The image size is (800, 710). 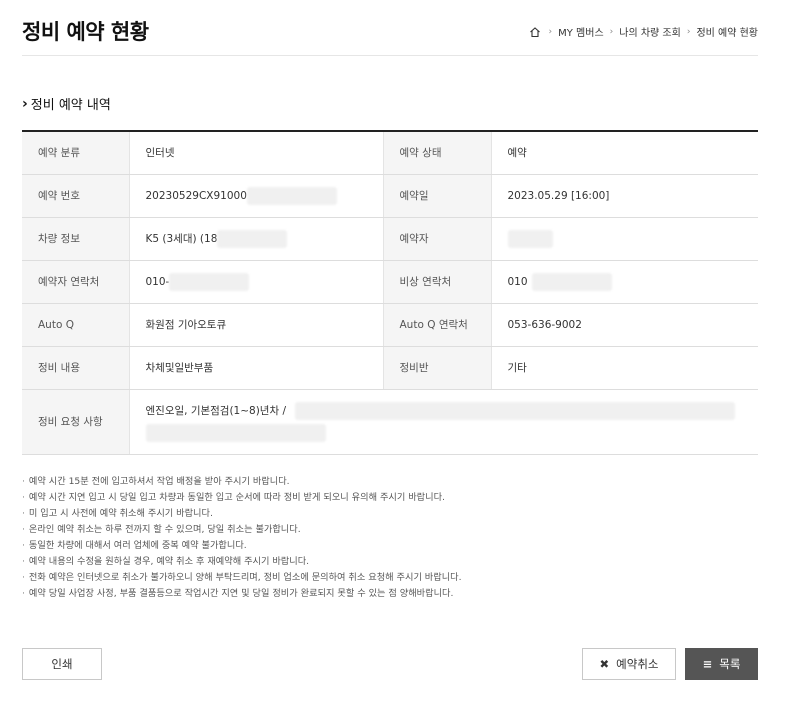 What do you see at coordinates (255, 153) in the screenshot?
I see `reservation-type-value: 인터넷` at bounding box center [255, 153].